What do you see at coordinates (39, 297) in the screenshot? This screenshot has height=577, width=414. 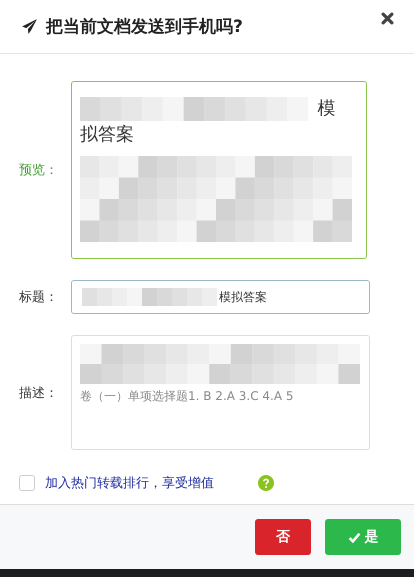 I see `title-label: 标题：` at bounding box center [39, 297].